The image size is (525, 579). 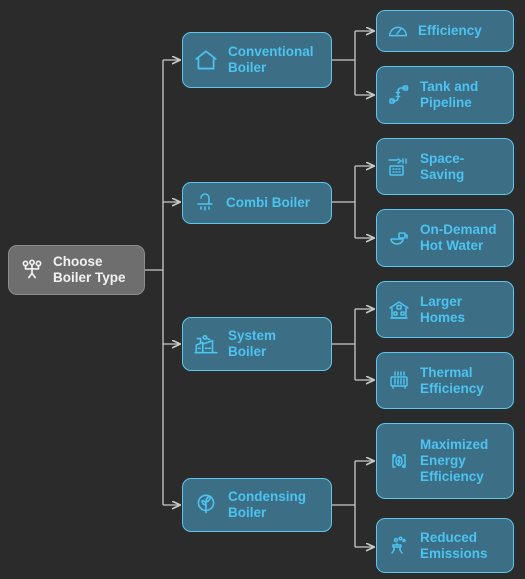 I want to click on leaf-node-larger-homes: Larger Homes, so click(x=445, y=309).